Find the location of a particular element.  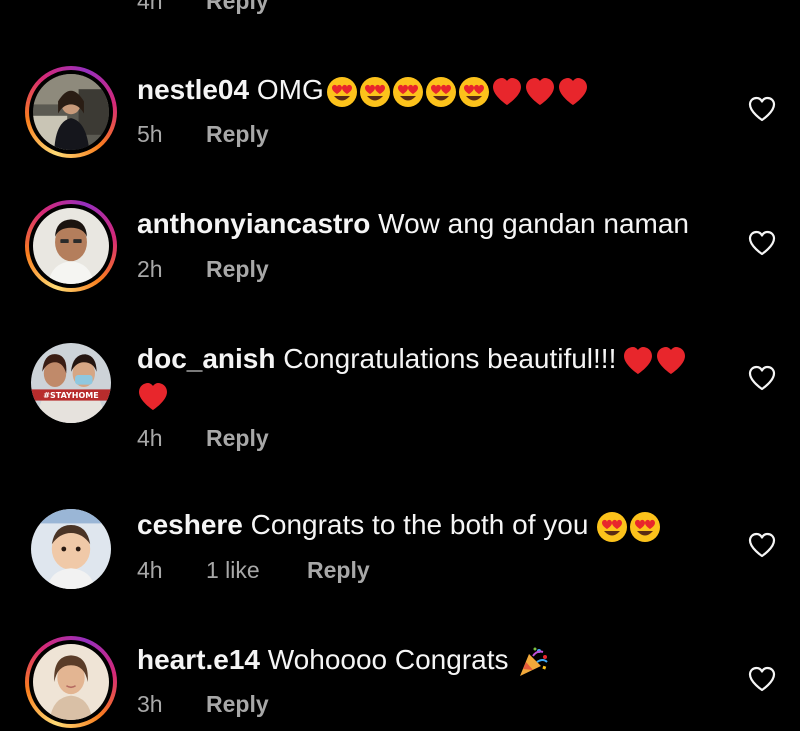

comment-text: nestle04 OMG is located at coordinates (423, 90).